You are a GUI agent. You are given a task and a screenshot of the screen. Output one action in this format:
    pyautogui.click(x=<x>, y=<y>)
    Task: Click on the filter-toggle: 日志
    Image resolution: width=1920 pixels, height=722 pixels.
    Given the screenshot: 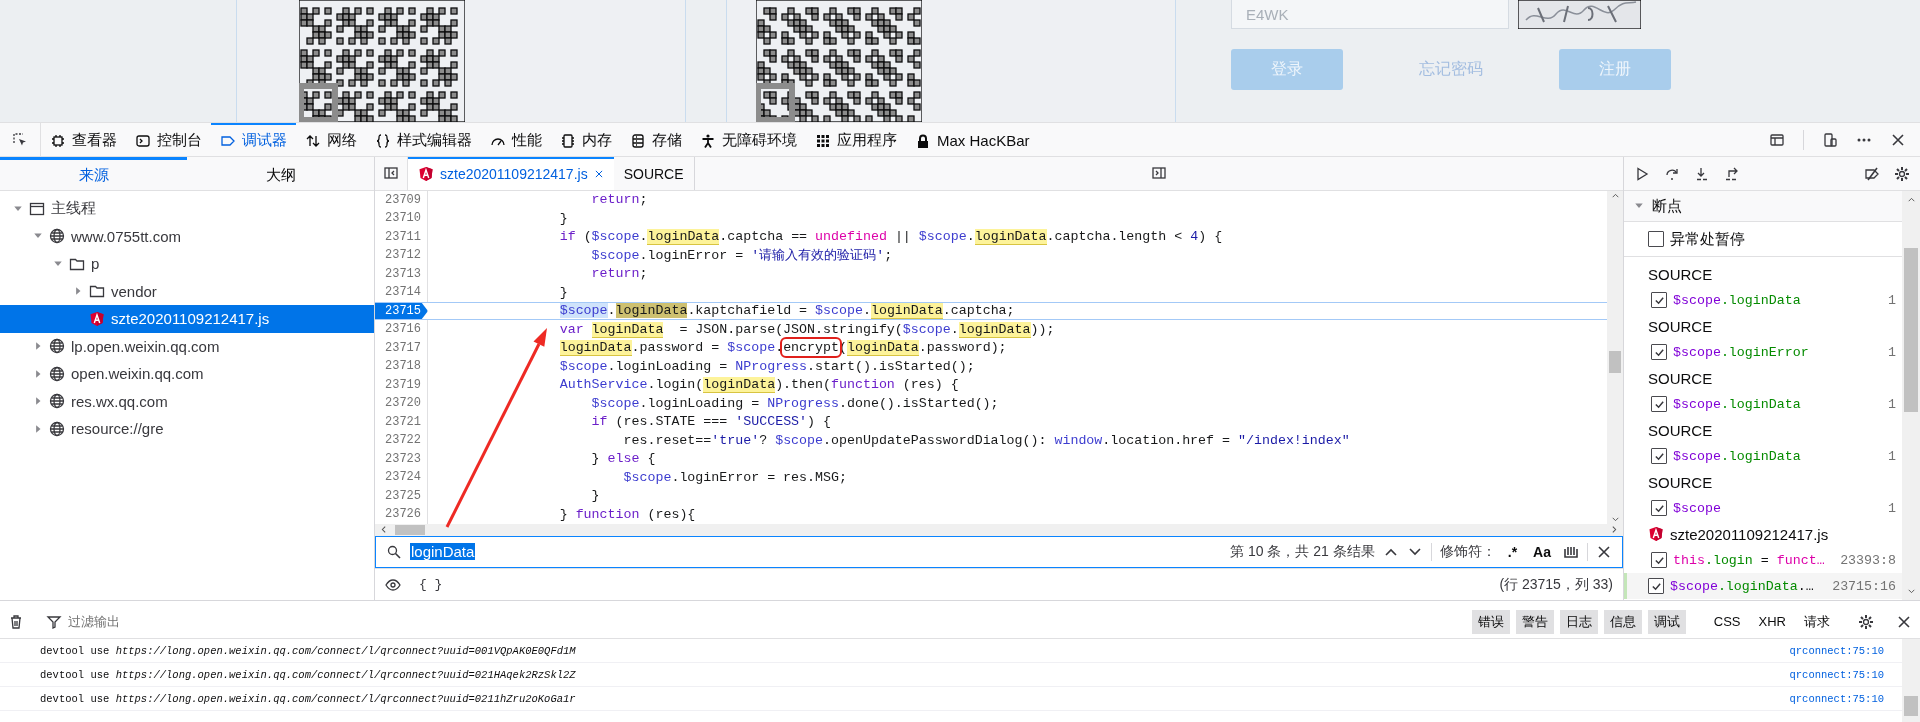 What is the action you would take?
    pyautogui.click(x=1578, y=621)
    